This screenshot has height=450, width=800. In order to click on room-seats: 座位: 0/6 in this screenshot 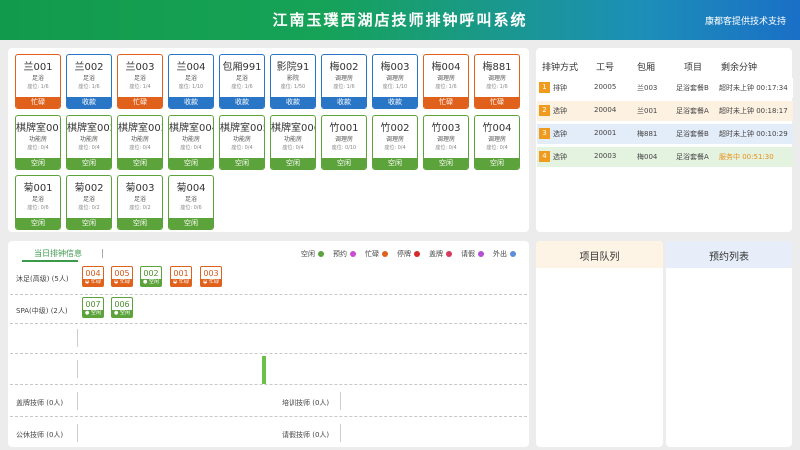, I will do `click(38, 208)`.